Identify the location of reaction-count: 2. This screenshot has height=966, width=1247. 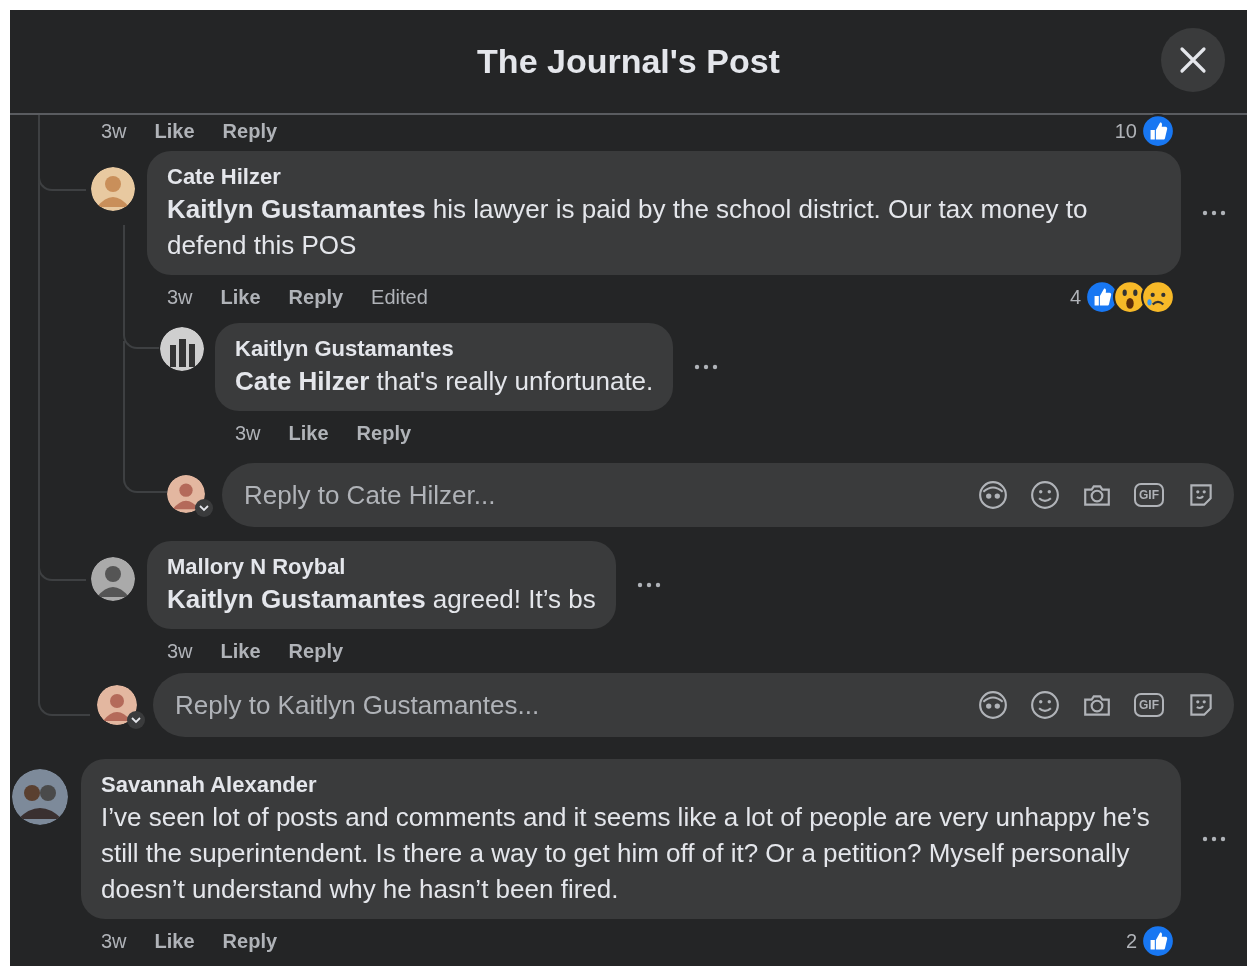
(1131, 941).